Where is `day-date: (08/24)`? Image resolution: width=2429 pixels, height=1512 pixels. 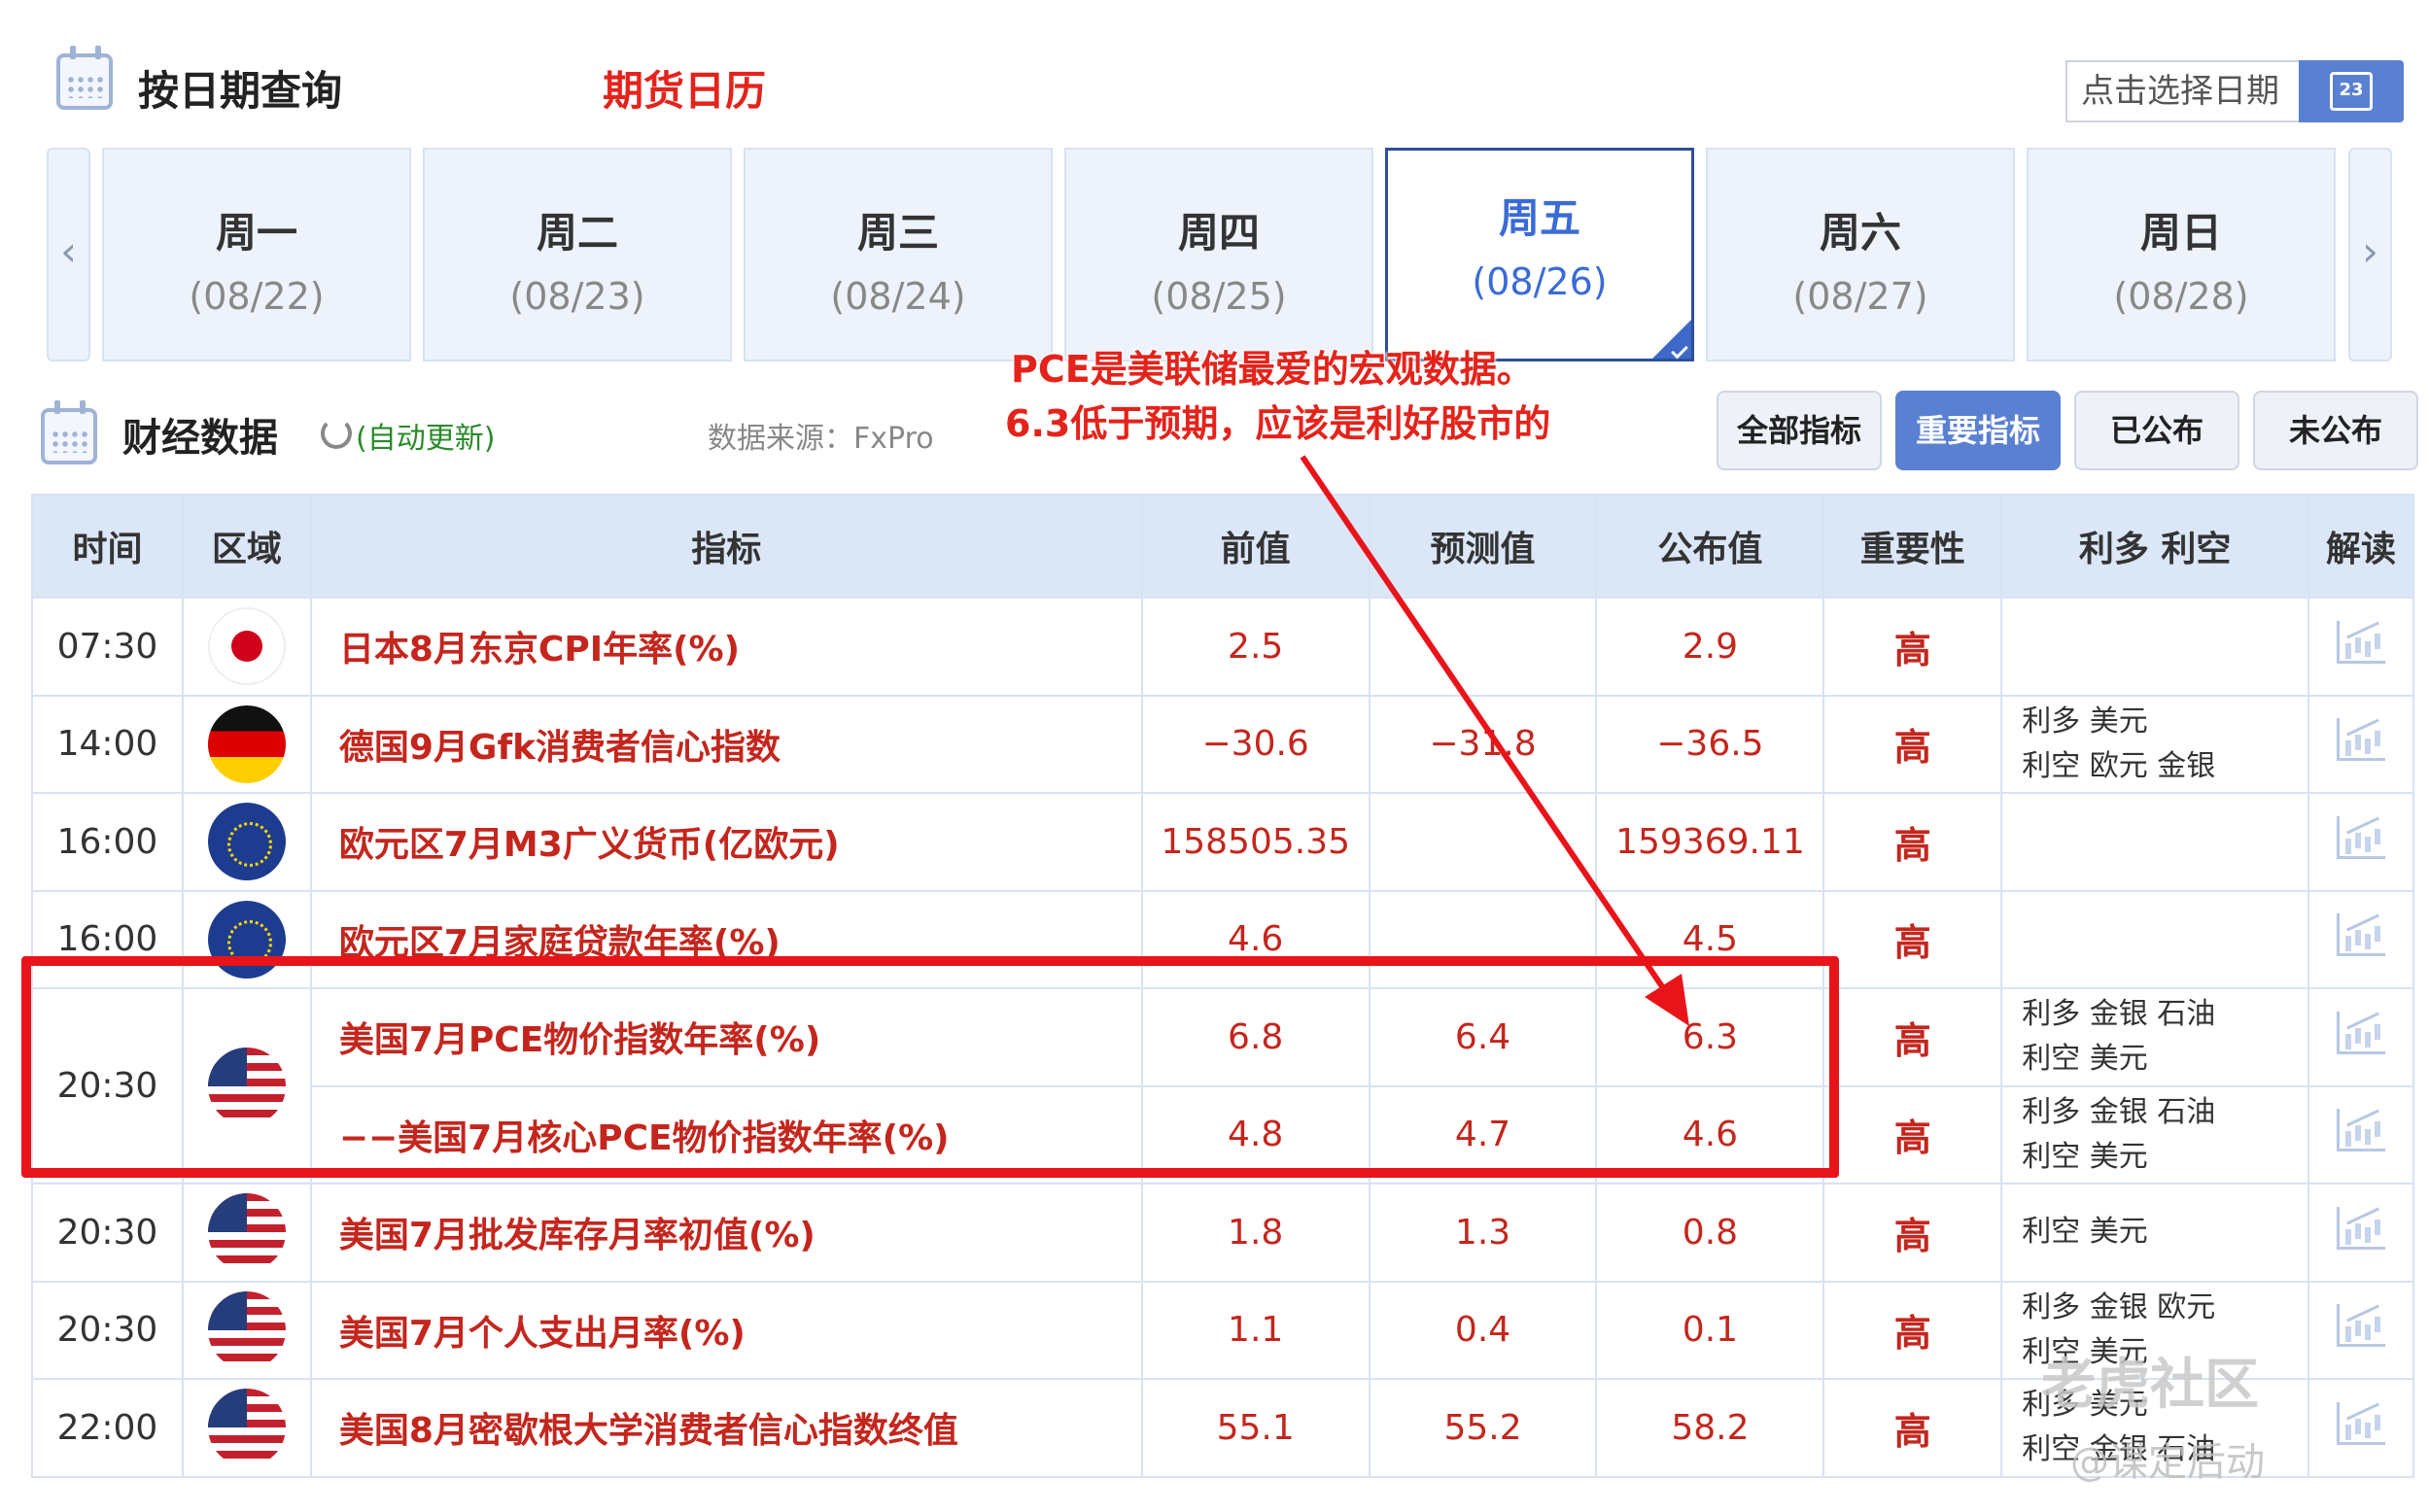
day-date: (08/24) is located at coordinates (898, 296).